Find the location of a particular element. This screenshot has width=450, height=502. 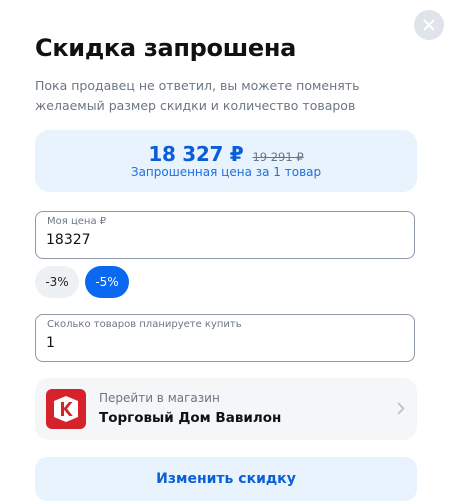

quantity-field: Сколько товаров планируете купить is located at coordinates (225, 338).